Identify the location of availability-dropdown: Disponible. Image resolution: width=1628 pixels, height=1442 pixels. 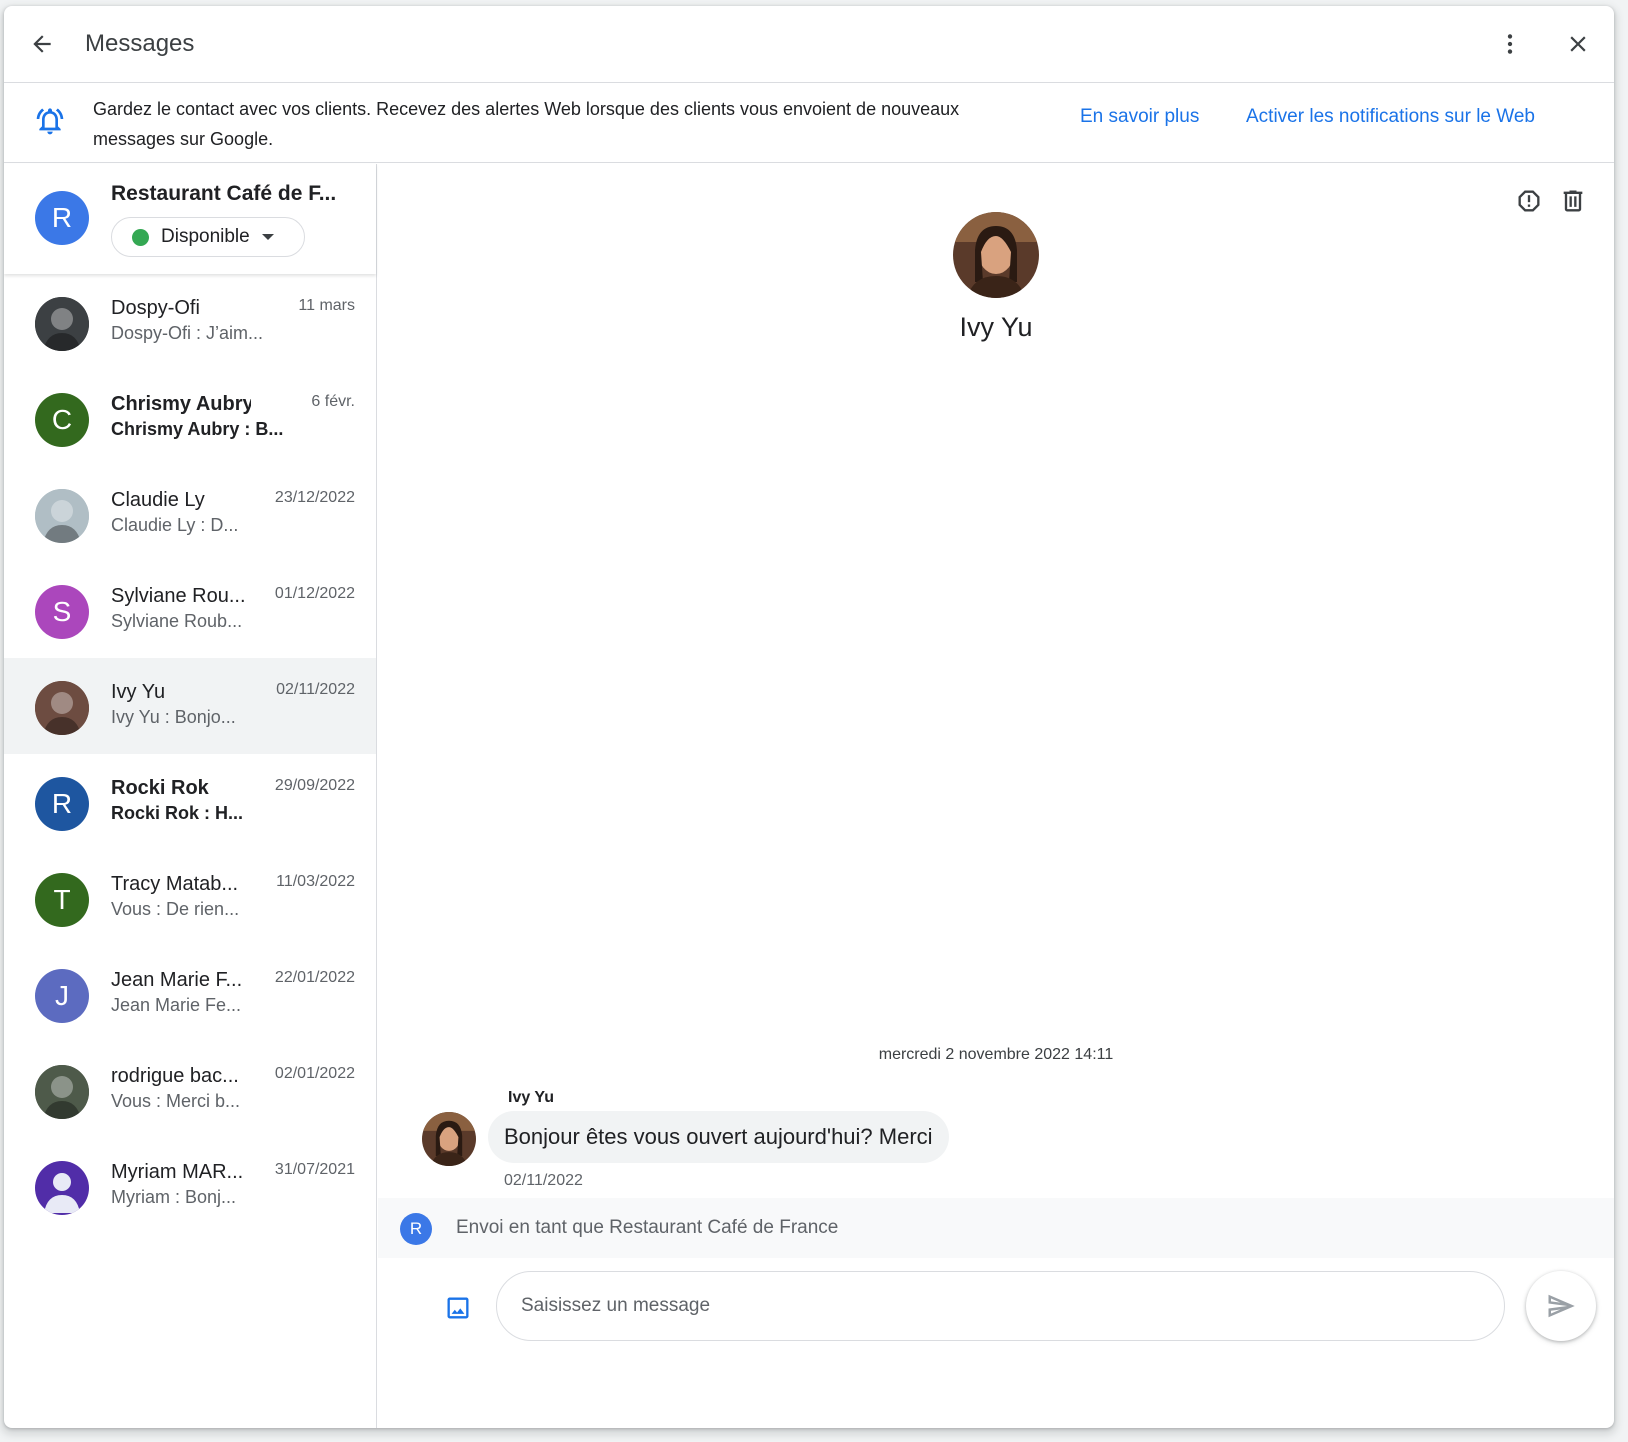
(208, 237).